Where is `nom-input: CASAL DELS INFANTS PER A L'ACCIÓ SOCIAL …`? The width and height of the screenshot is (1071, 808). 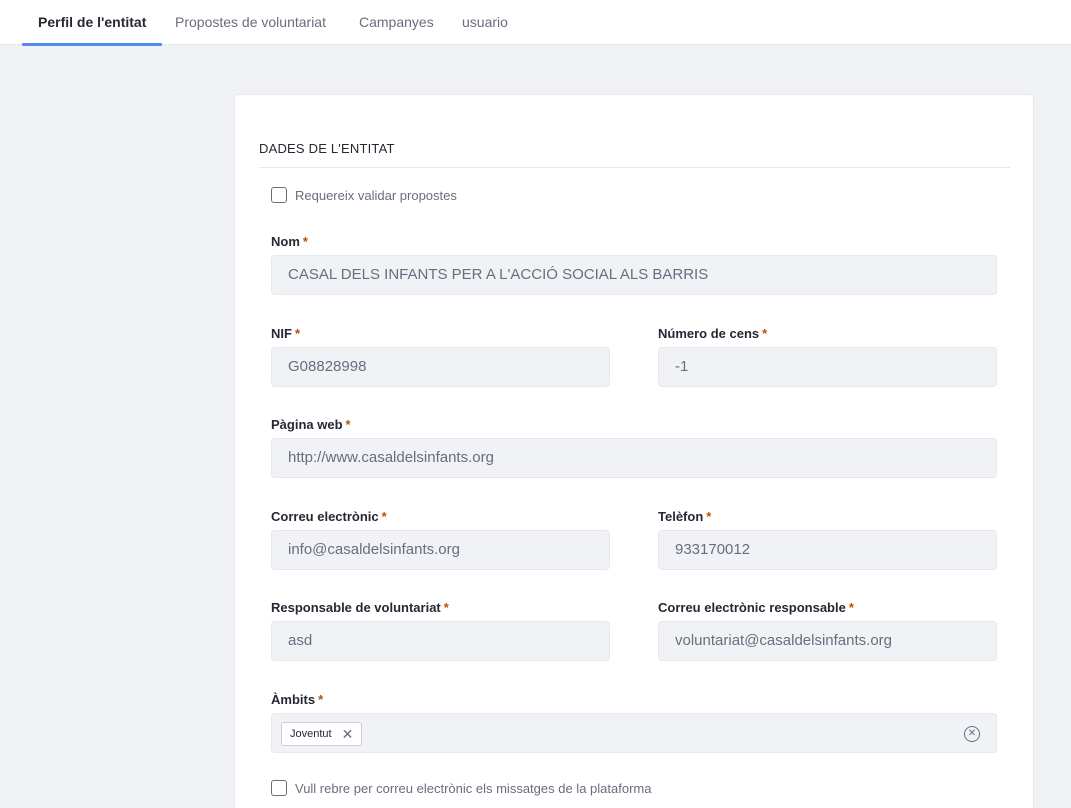 nom-input: CASAL DELS INFANTS PER A L'ACCIÓ SOCIAL … is located at coordinates (634, 275).